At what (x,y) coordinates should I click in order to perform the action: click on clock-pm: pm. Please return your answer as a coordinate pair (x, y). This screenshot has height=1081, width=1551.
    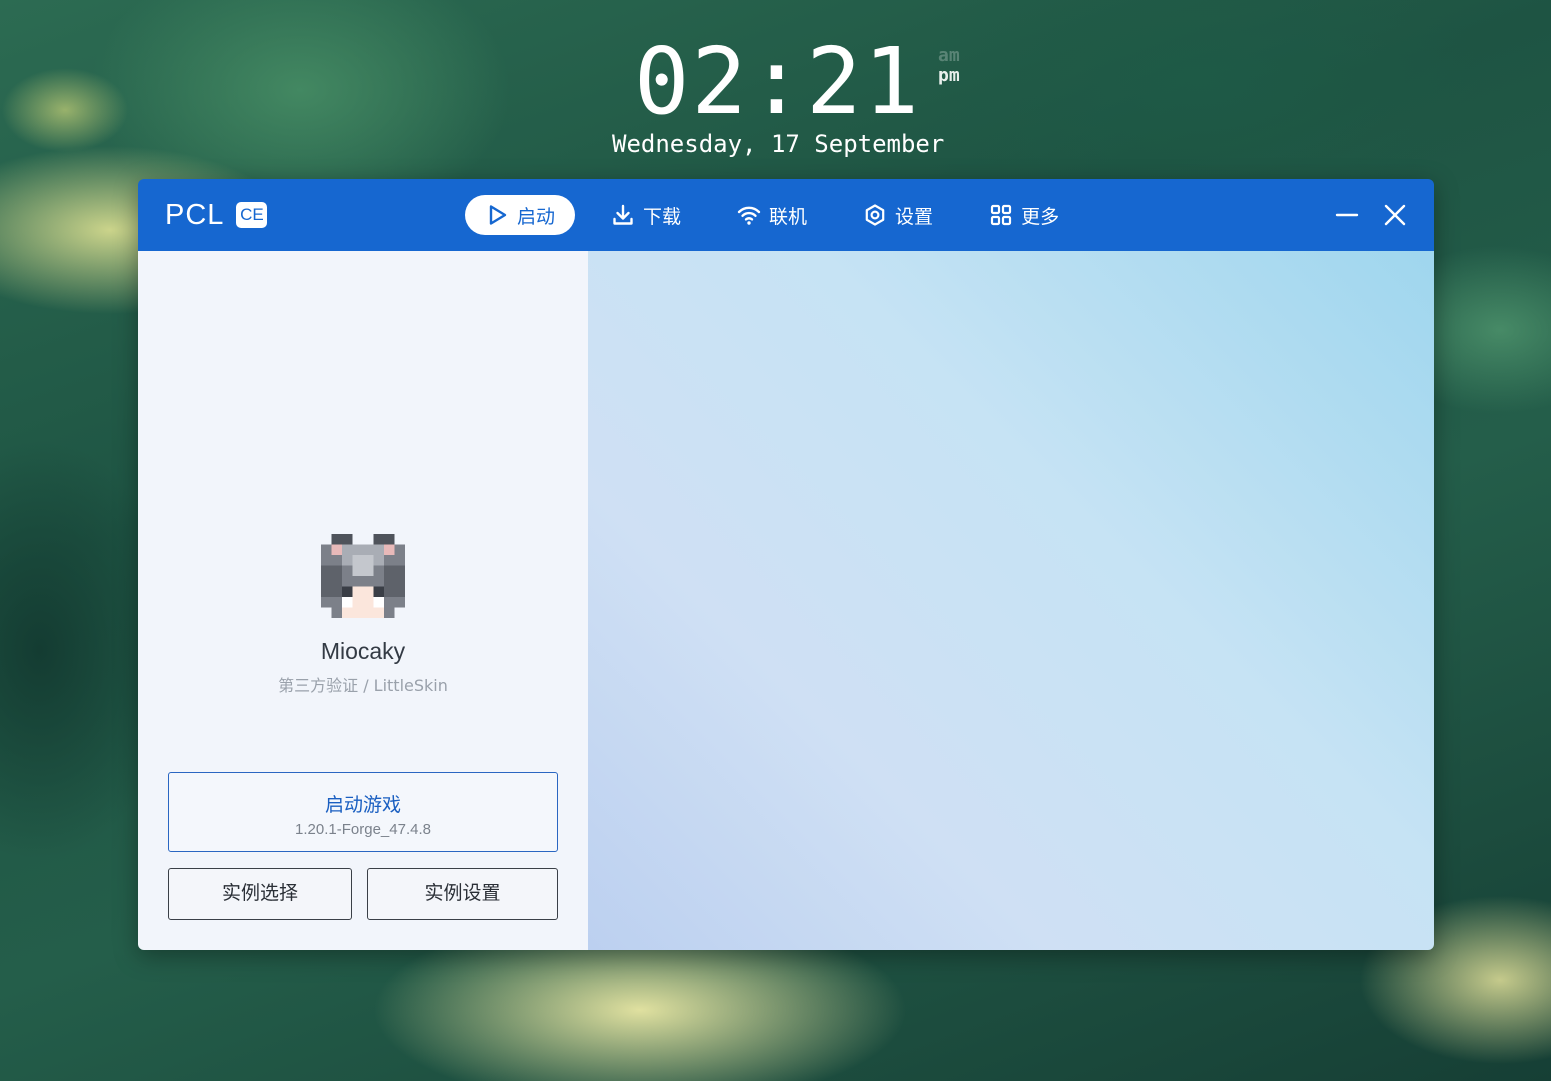
    Looking at the image, I should click on (949, 75).